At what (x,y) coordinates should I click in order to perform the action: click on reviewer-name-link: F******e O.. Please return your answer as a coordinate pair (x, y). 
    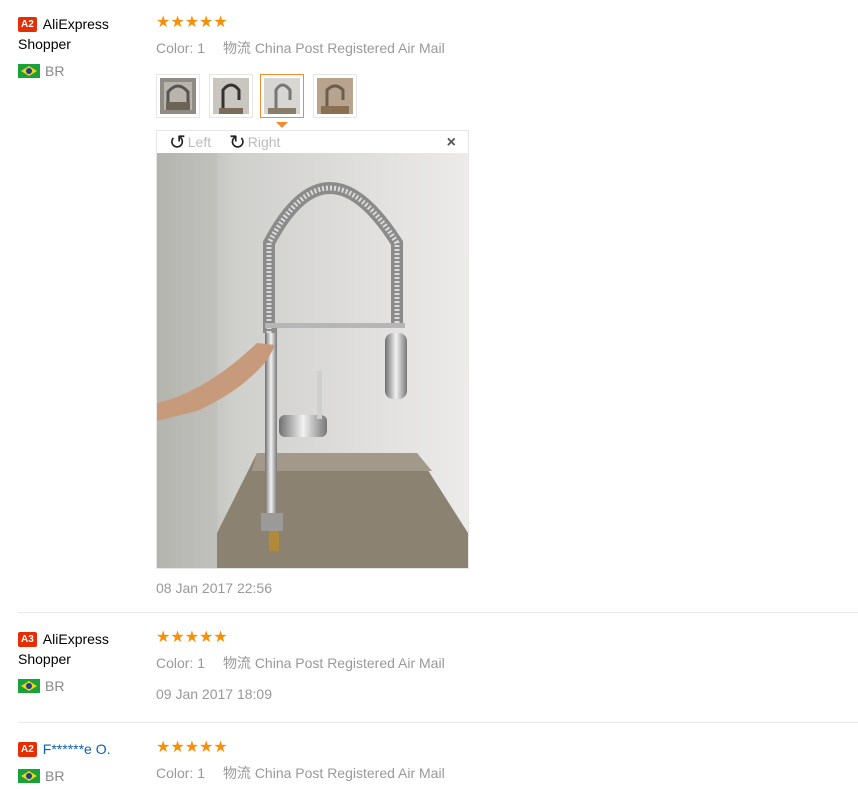
    Looking at the image, I should click on (77, 749).